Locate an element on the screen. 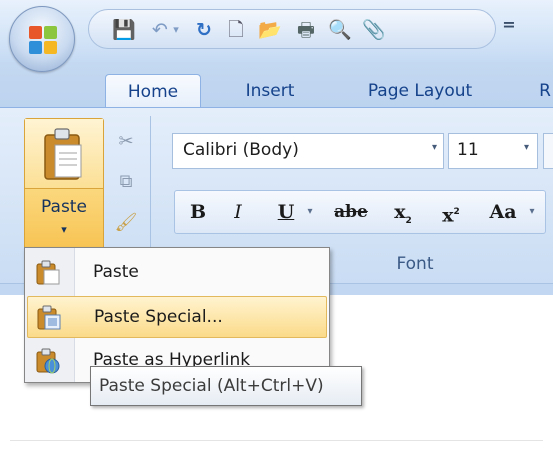  font-name-combobox: Calibri (Body) ▾ is located at coordinates (308, 151).